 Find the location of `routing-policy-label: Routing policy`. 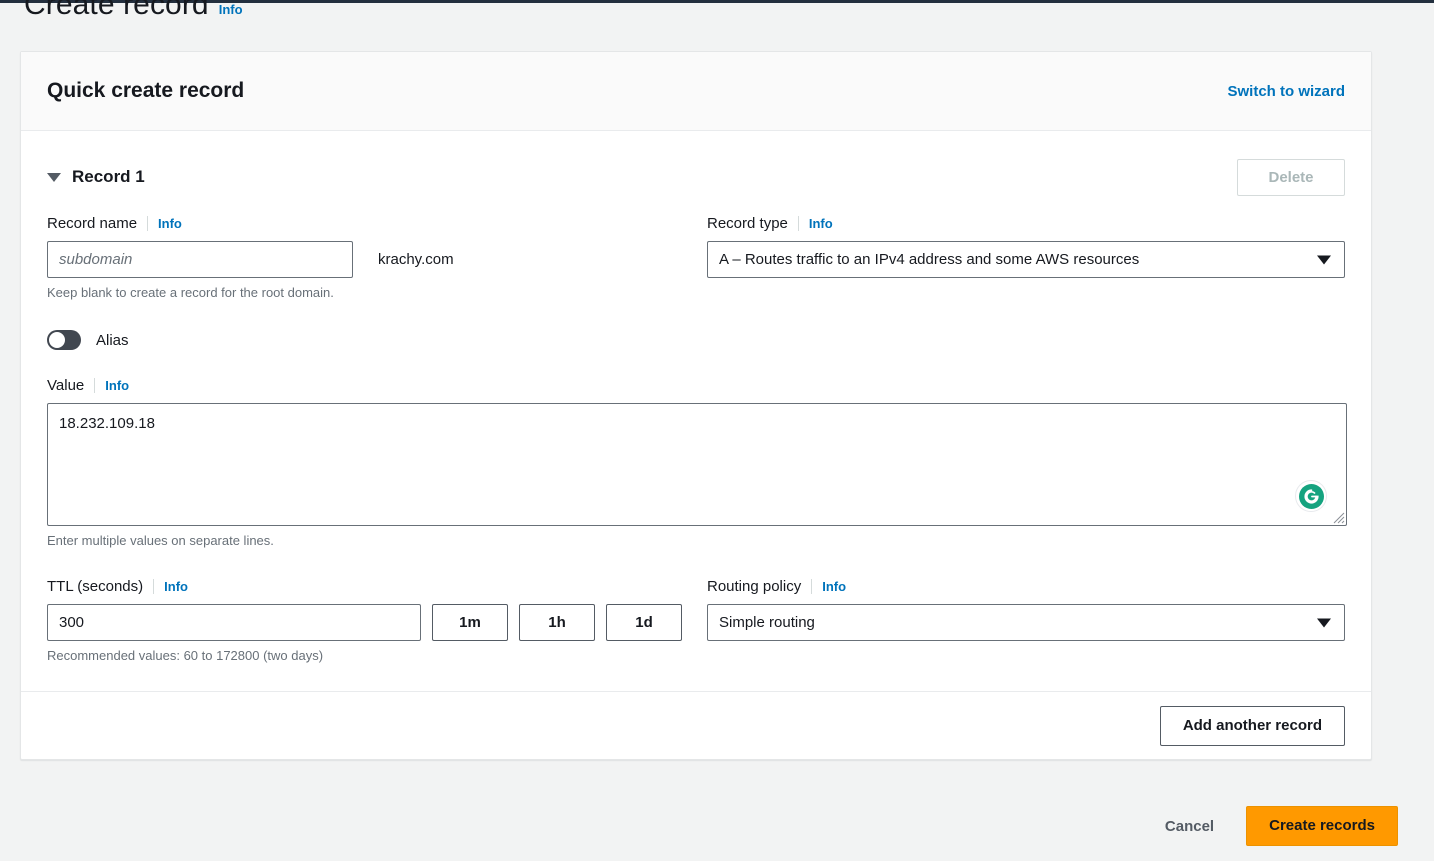

routing-policy-label: Routing policy is located at coordinates (754, 586).